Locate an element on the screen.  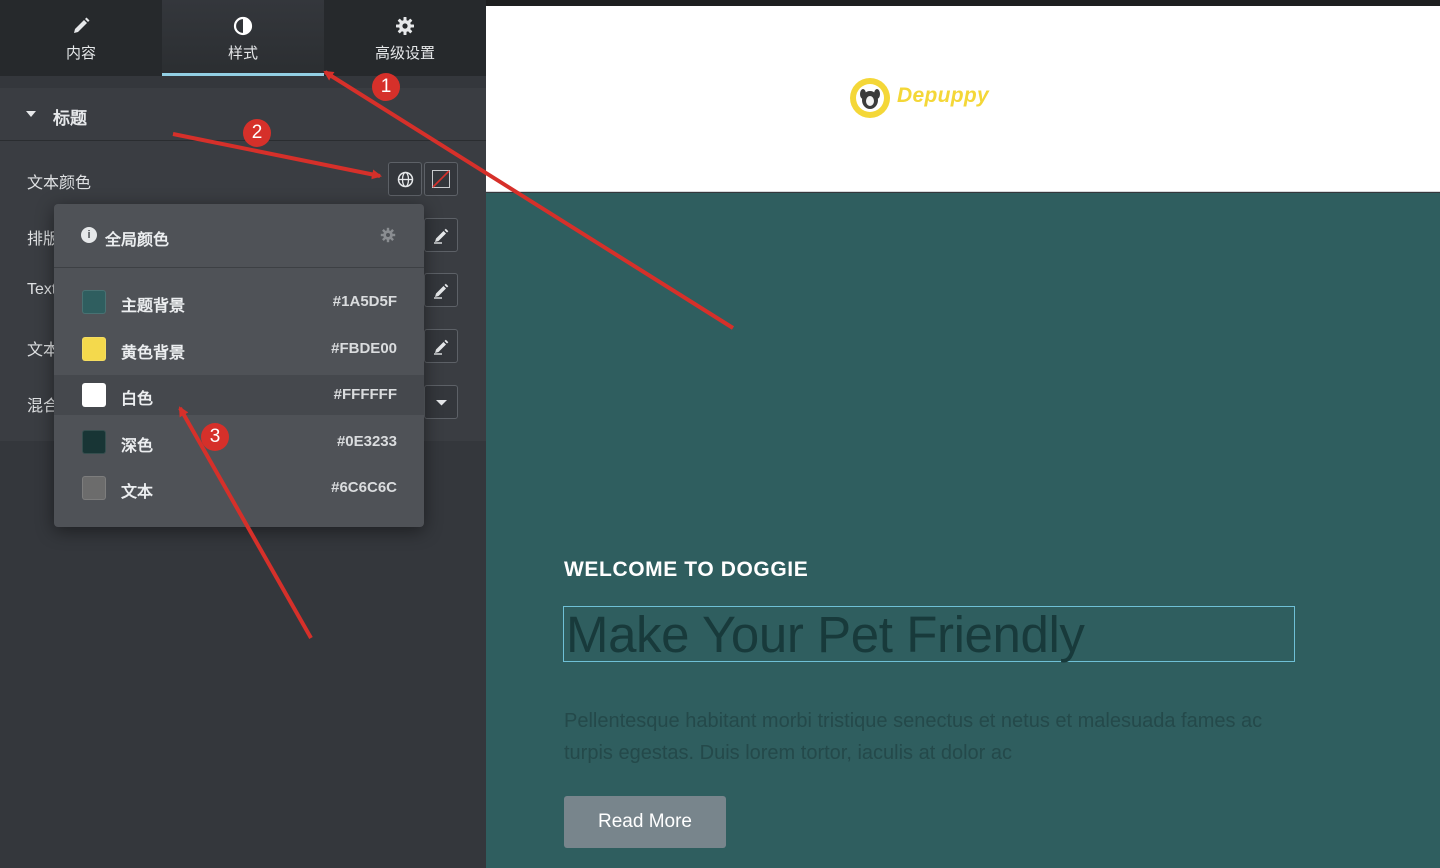
annotation-badge-3: 3 is located at coordinates (215, 437).